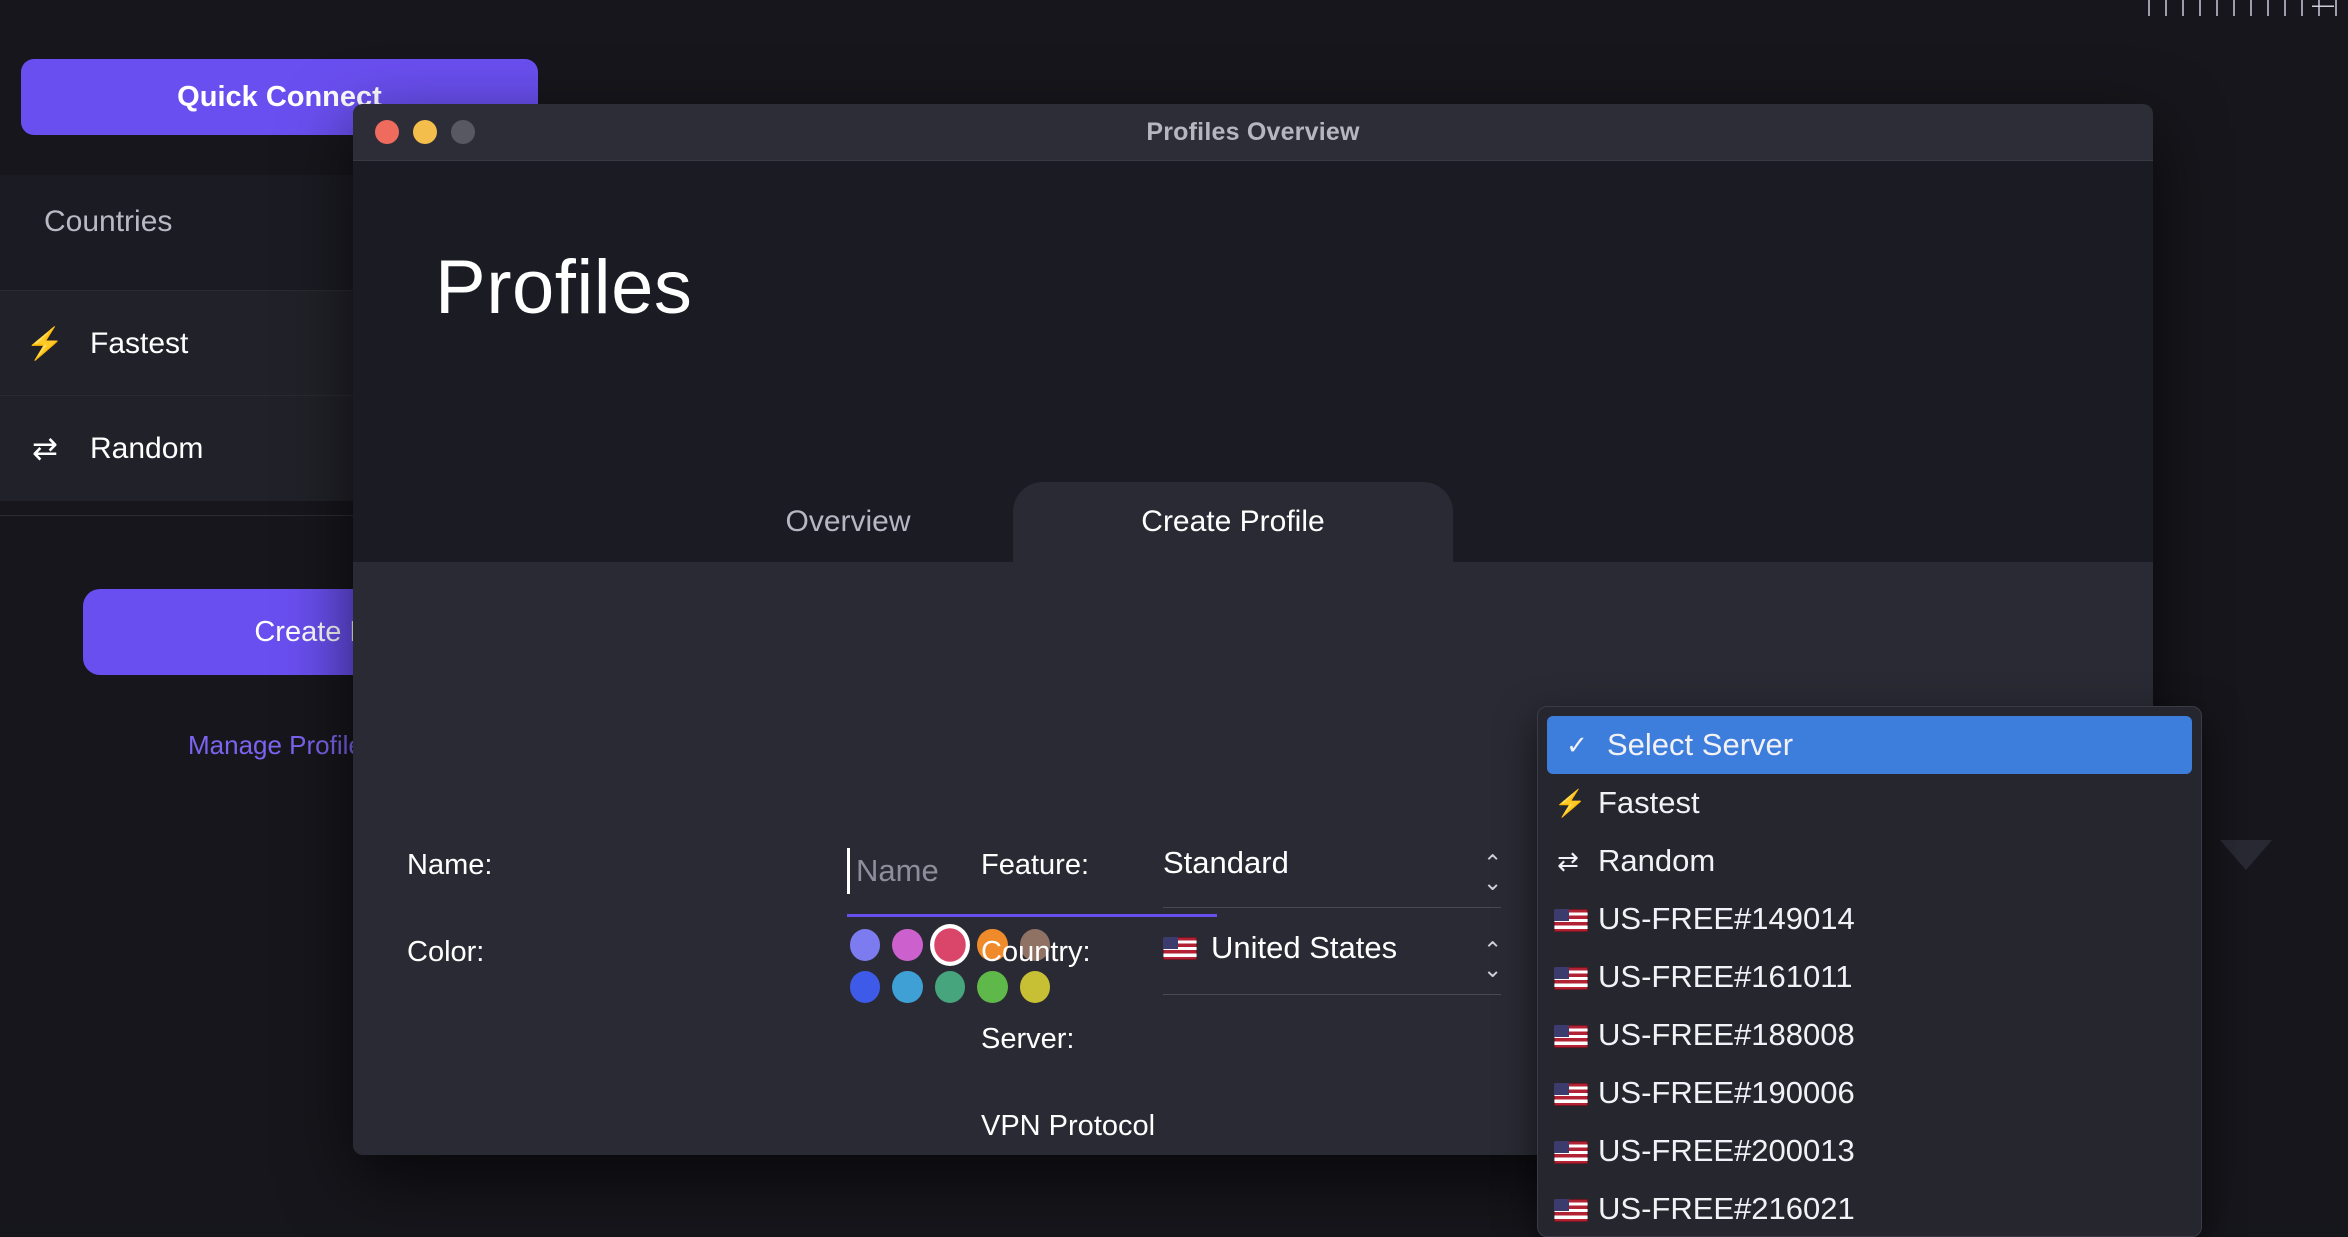  Describe the element at coordinates (2246, 855) in the screenshot. I see `map-marker-icon` at that location.